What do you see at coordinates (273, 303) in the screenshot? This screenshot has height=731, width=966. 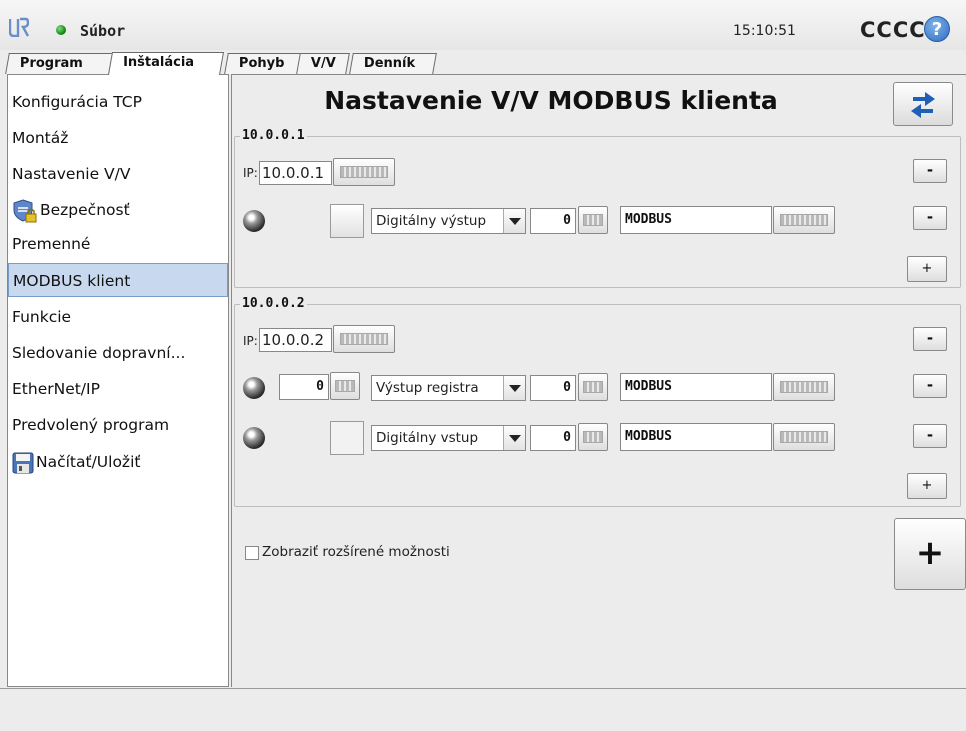 I see `unit-header: 10.0.0.2` at bounding box center [273, 303].